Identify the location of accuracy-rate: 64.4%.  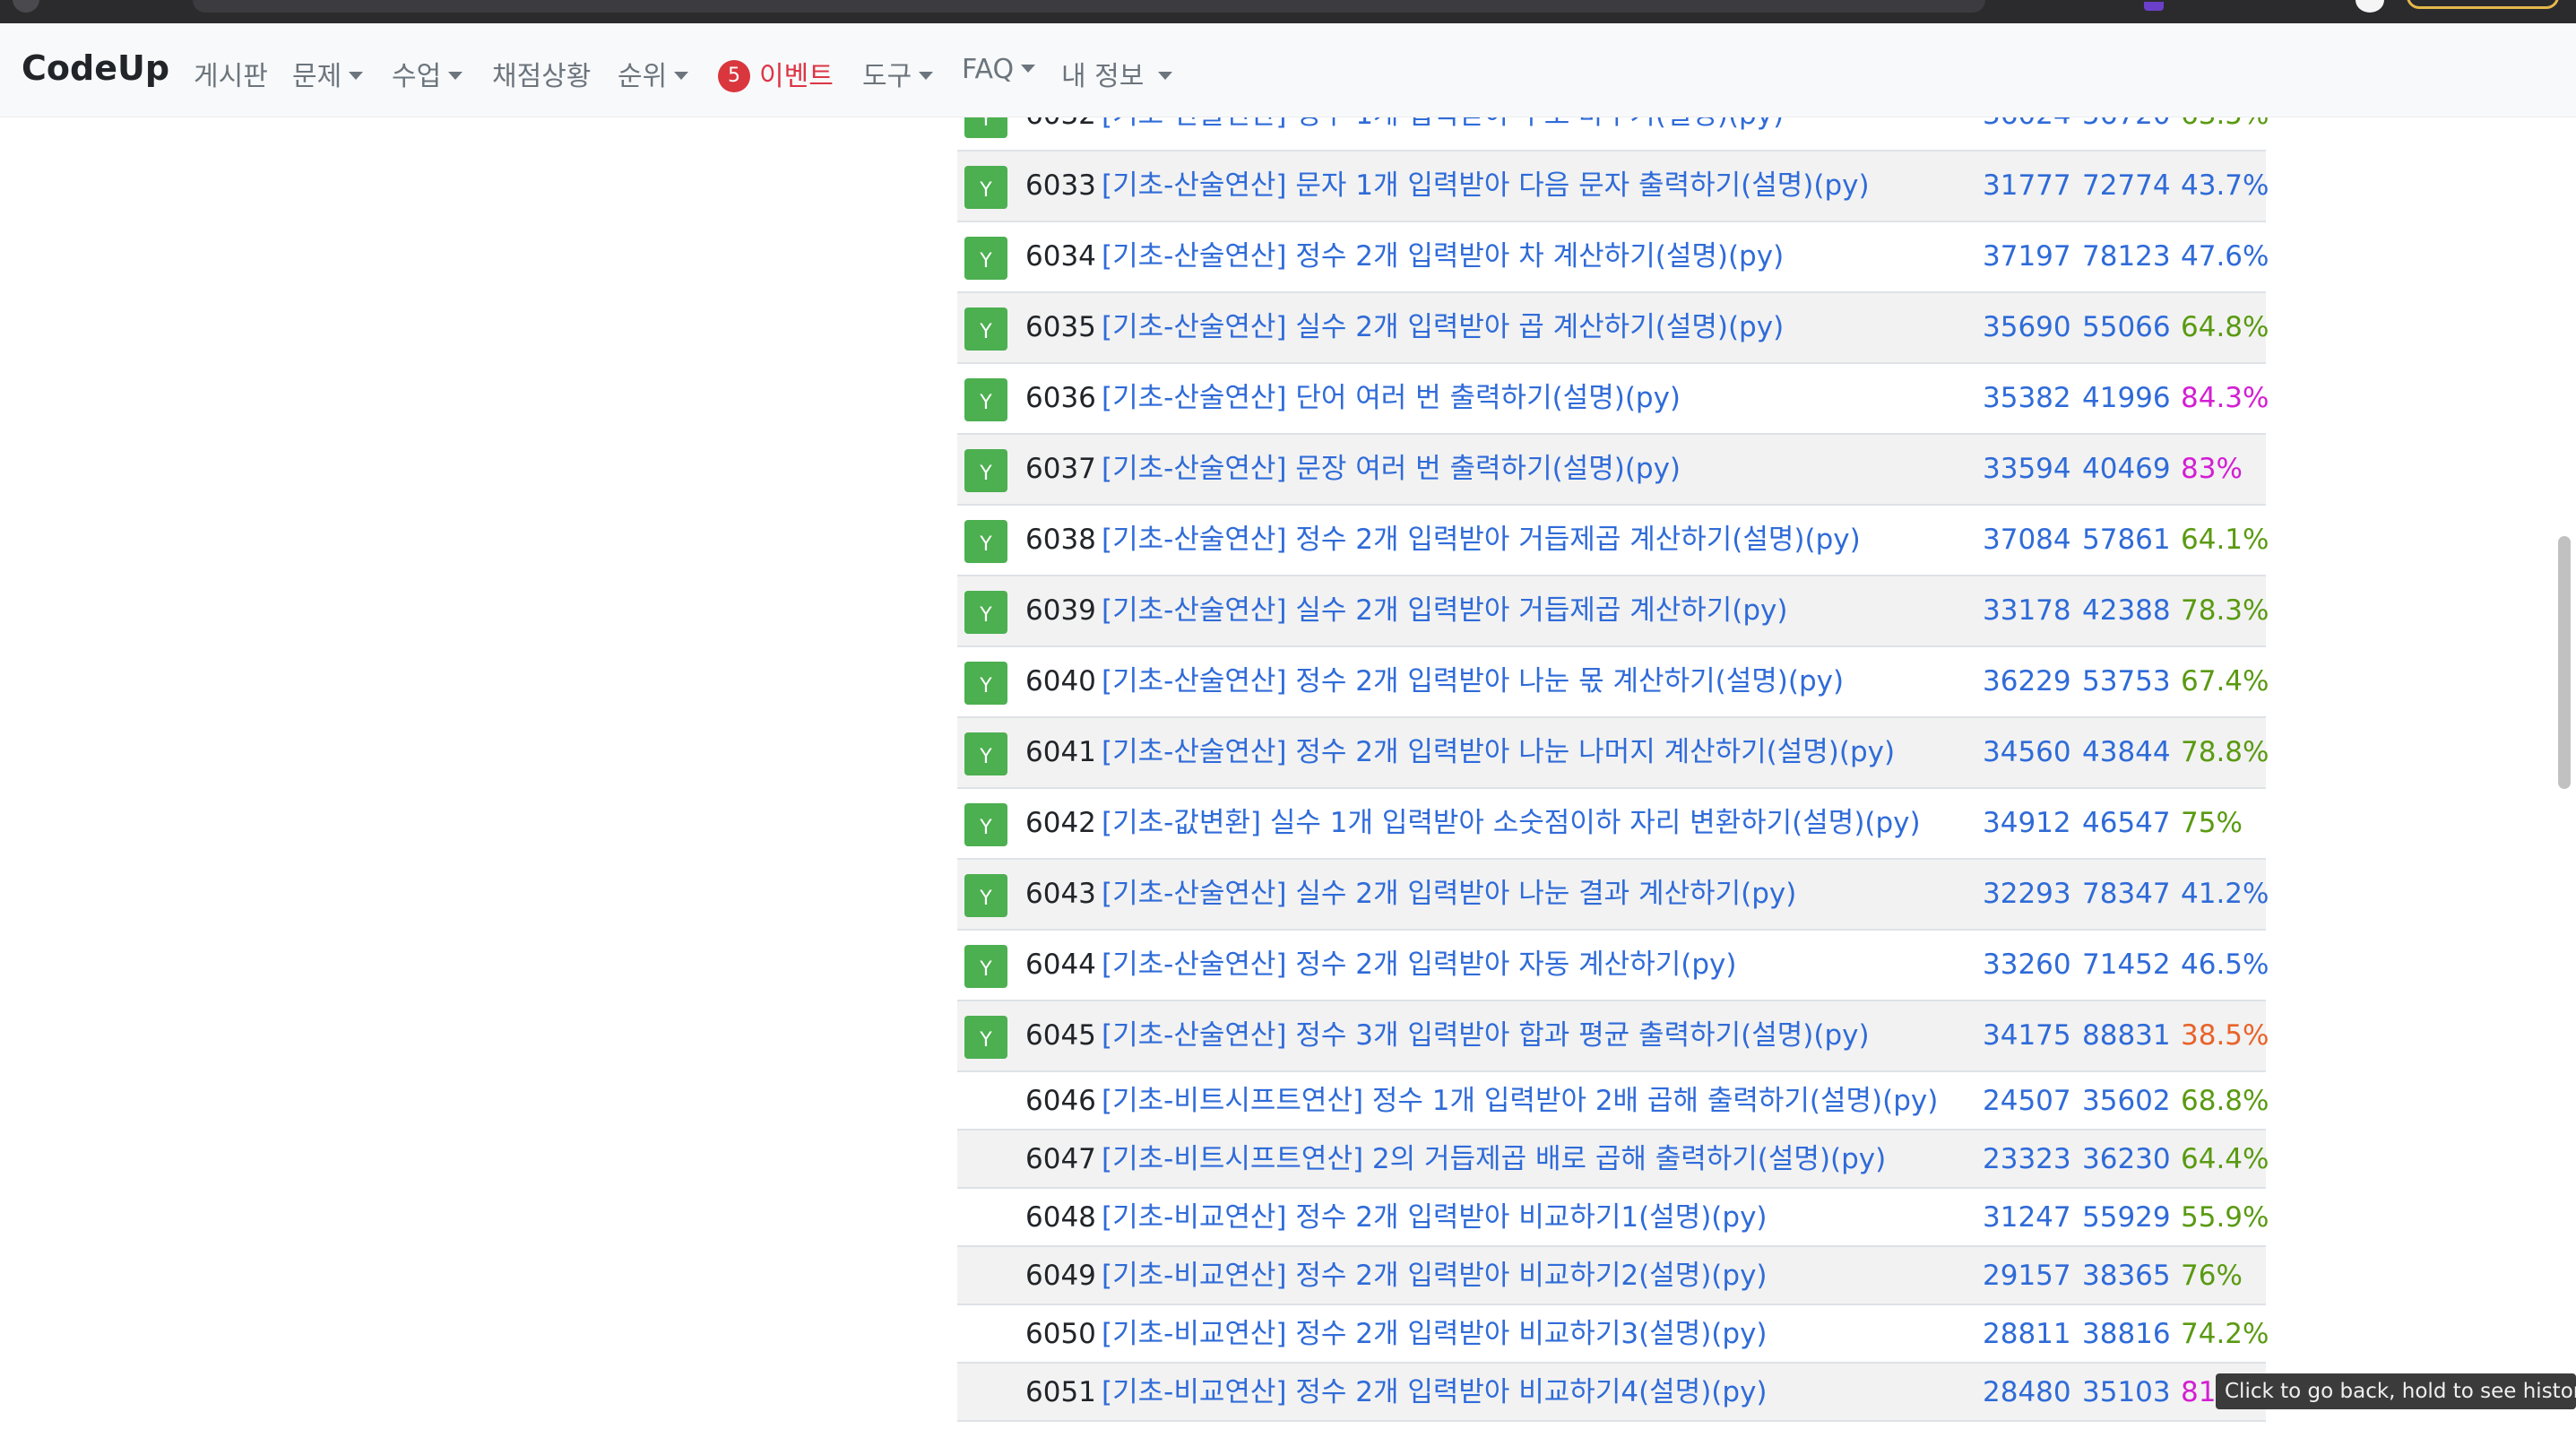
(2225, 1159).